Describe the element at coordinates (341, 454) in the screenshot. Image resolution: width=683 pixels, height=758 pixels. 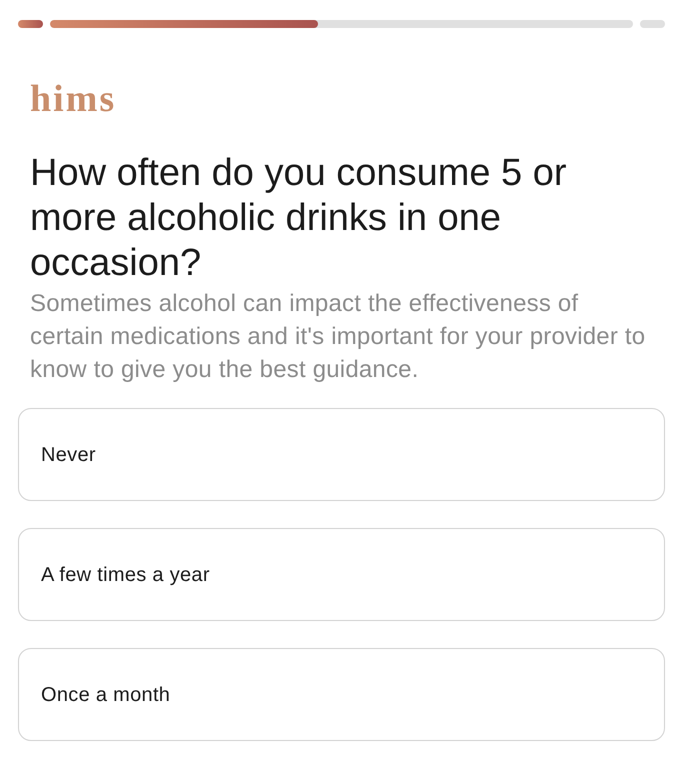
I see `answer-option: Never` at that location.